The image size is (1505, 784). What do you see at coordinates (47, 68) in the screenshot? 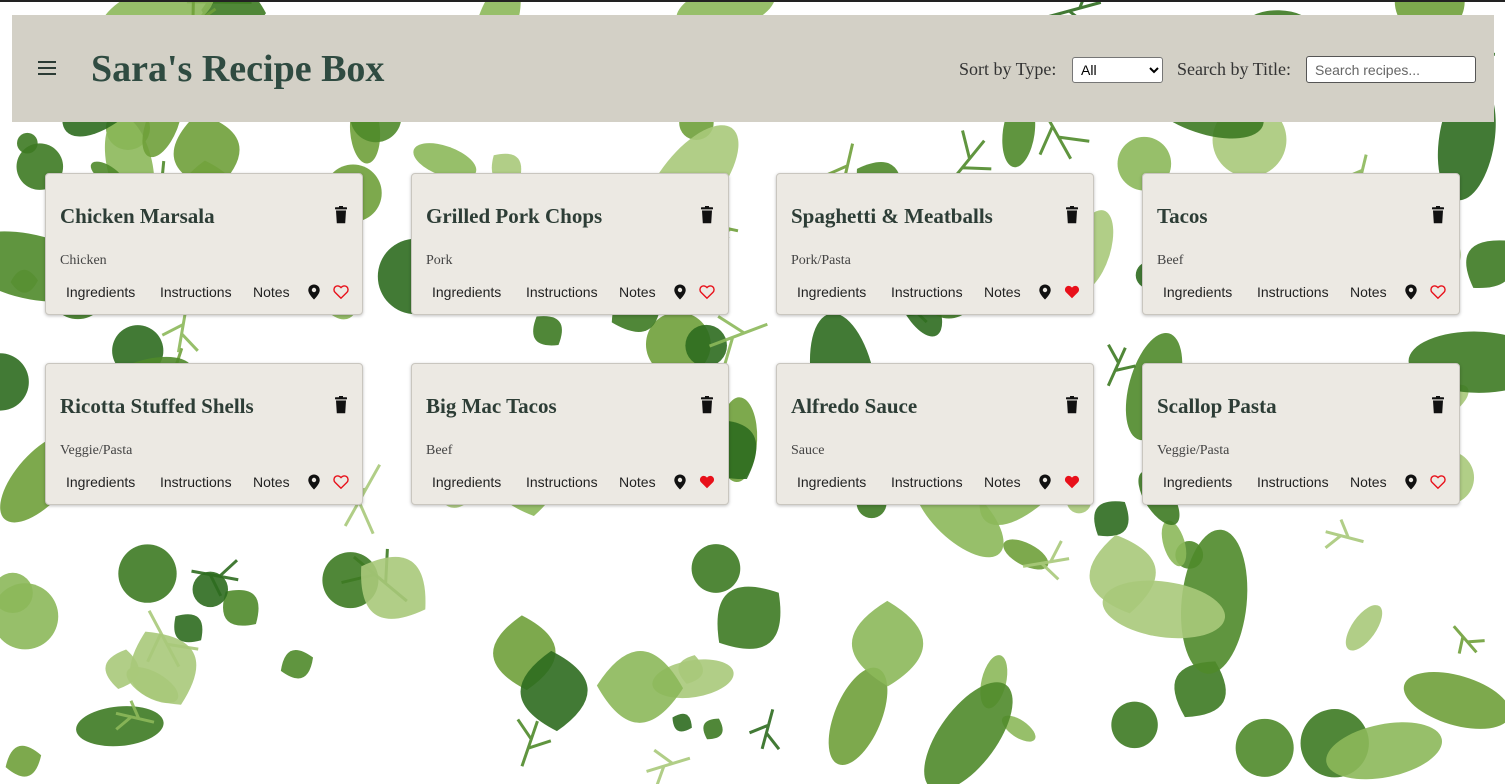
I see `menu-icon` at bounding box center [47, 68].